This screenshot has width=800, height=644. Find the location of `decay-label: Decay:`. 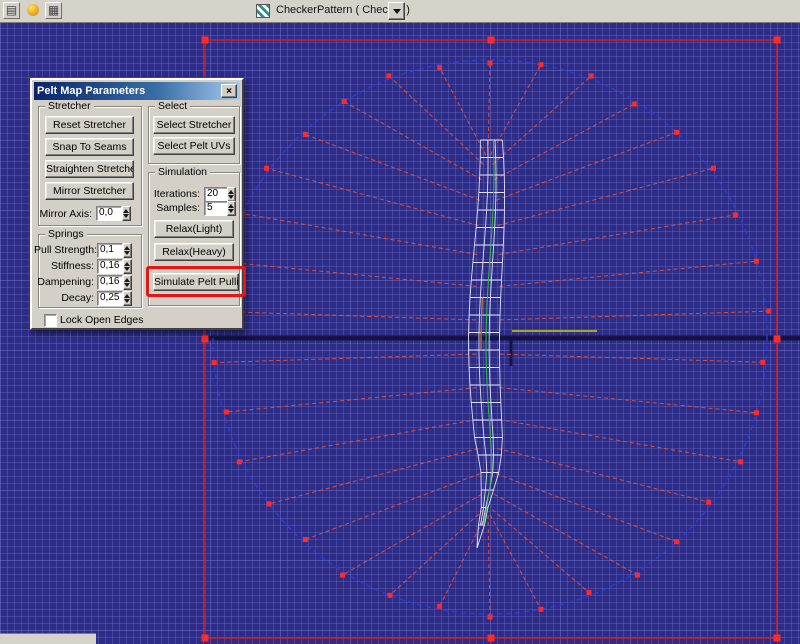

decay-label: Decay: is located at coordinates (77, 298).